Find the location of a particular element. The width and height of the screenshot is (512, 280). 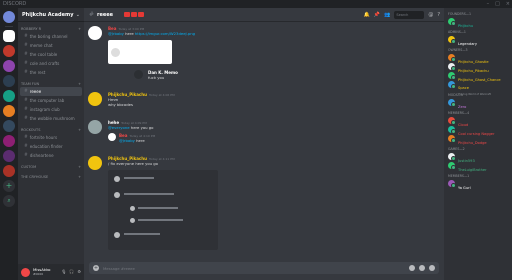

channel-item: # the rest is located at coordinates (51, 72).